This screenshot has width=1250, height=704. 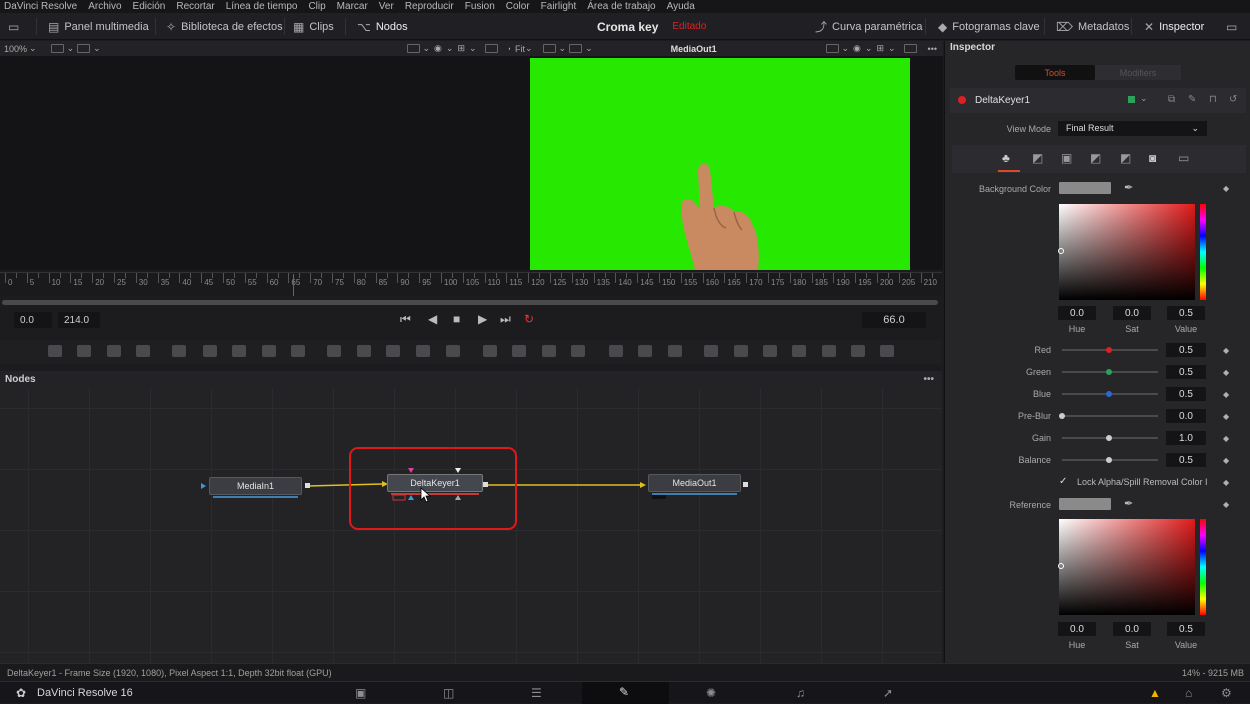 What do you see at coordinates (1132, 629) in the screenshot?
I see `ref-sat-field: 0.0` at bounding box center [1132, 629].